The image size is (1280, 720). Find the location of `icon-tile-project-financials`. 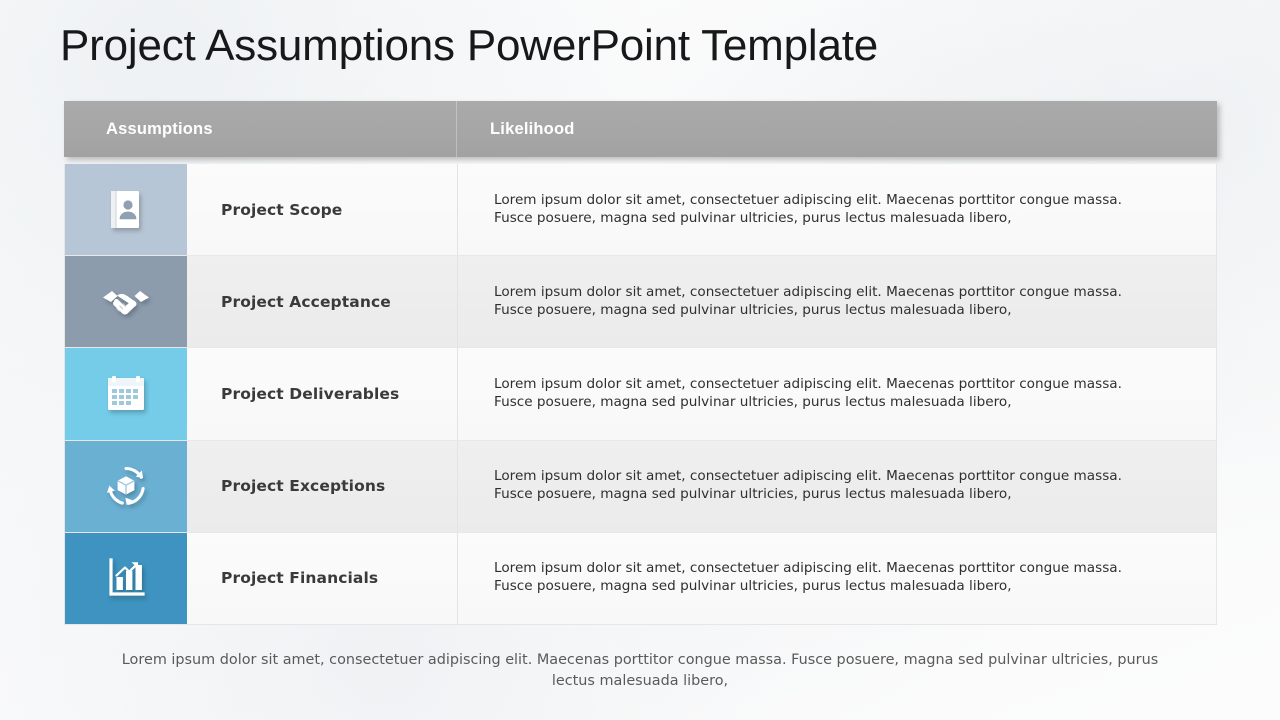

icon-tile-project-financials is located at coordinates (126, 578).